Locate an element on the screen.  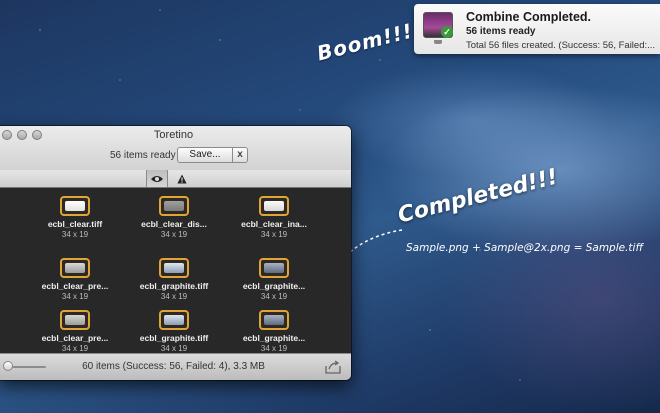
notification-title: Combine Completed. is located at coordinates (529, 17).